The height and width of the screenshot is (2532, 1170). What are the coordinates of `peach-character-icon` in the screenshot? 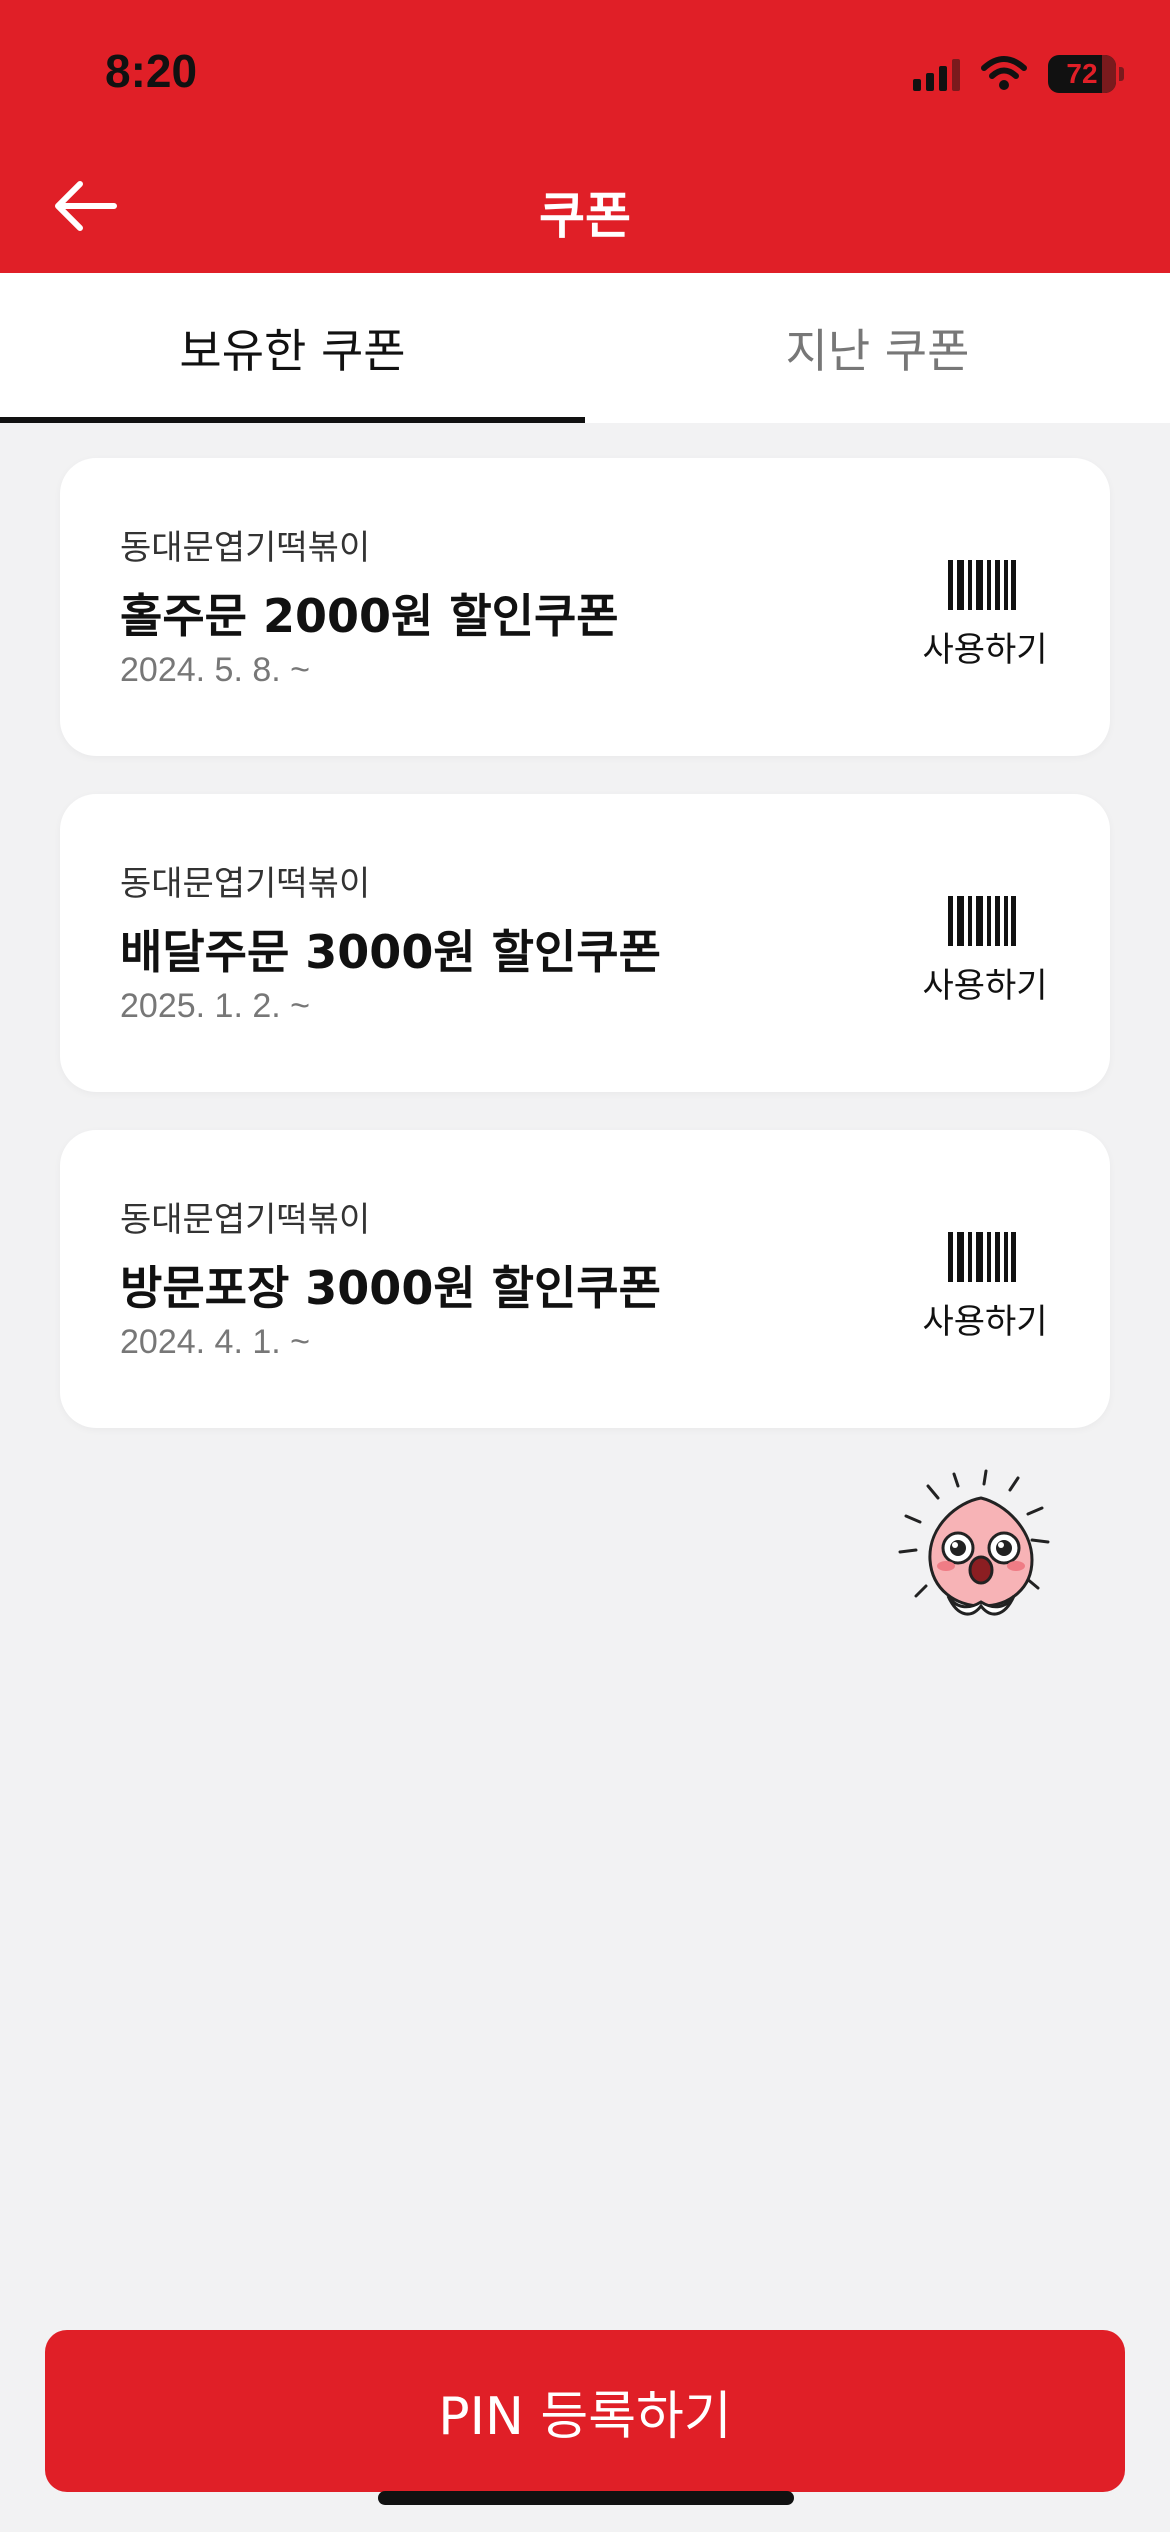 It's located at (974, 1542).